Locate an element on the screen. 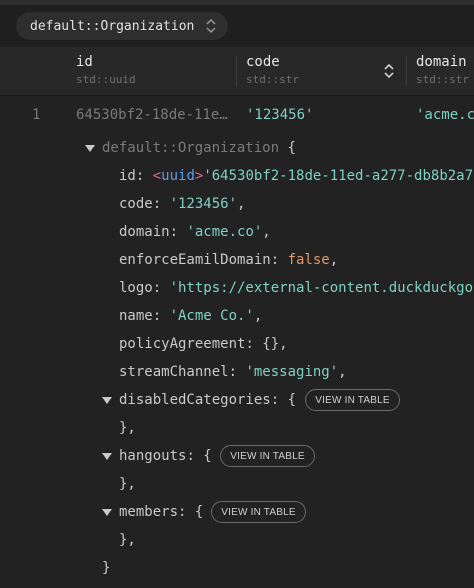 The height and width of the screenshot is (588, 474). field-name: name: 'Acme Co.', is located at coordinates (191, 316).